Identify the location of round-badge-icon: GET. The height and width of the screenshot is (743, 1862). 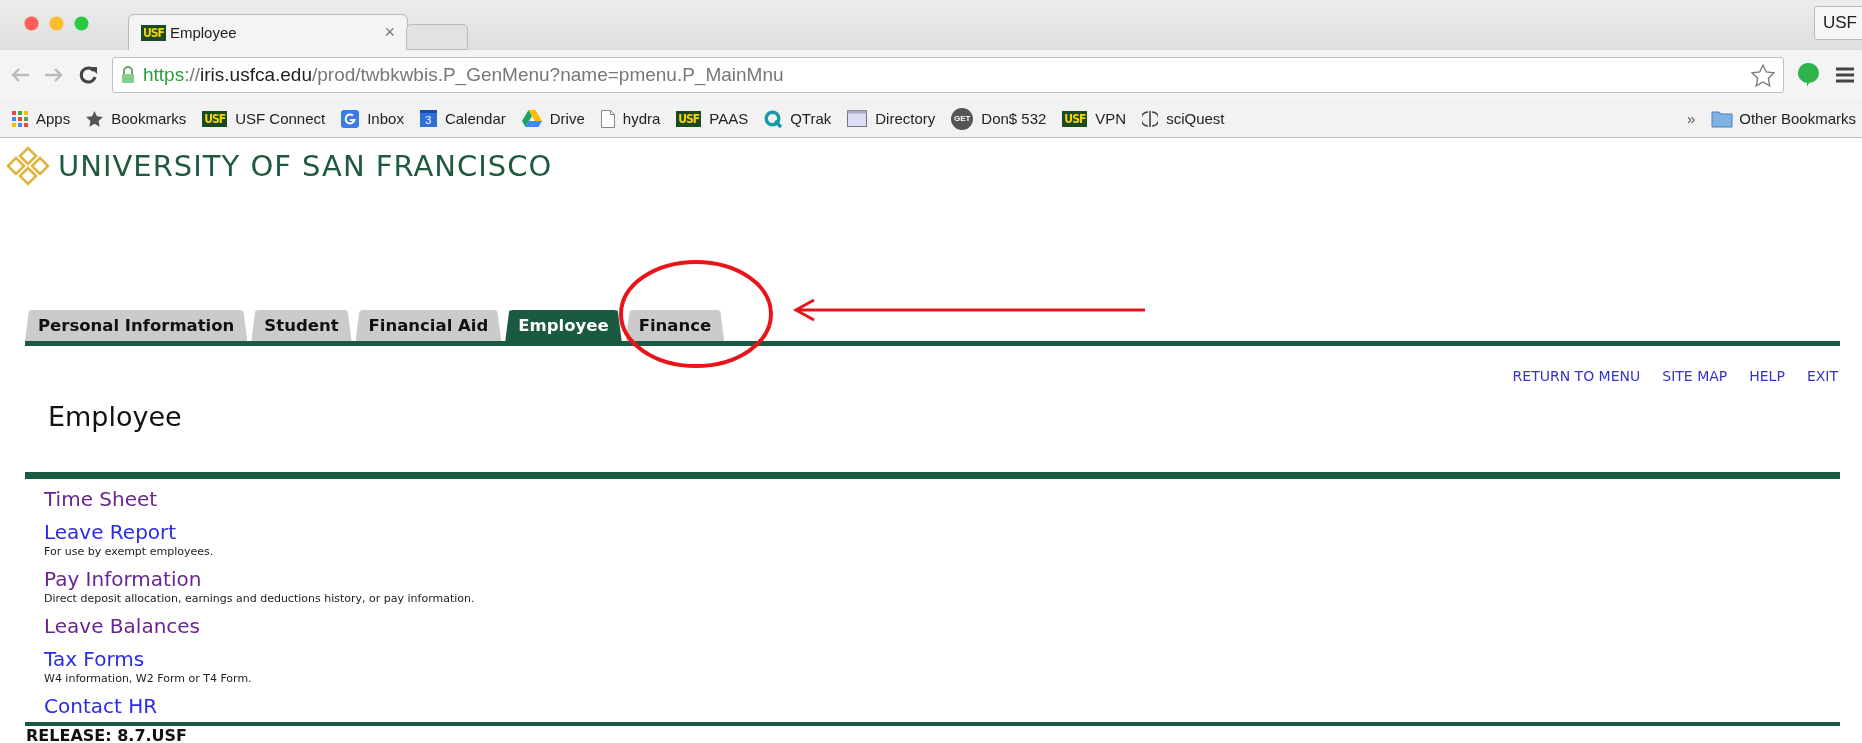
(962, 118).